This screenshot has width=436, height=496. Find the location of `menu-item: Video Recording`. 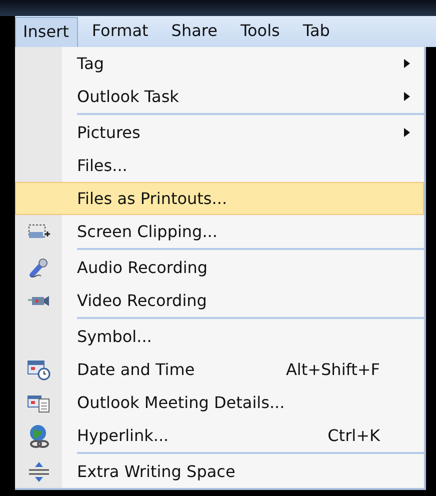

menu-item: Video Recording is located at coordinates (219, 300).